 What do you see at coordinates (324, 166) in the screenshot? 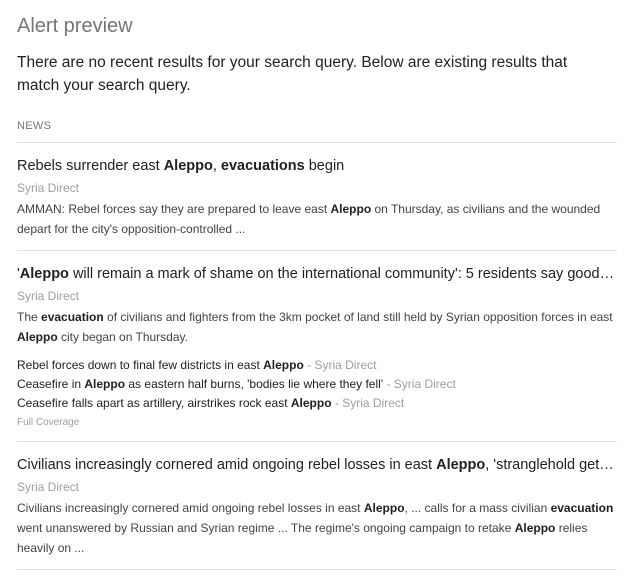
I see `text-segment: begin` at bounding box center [324, 166].